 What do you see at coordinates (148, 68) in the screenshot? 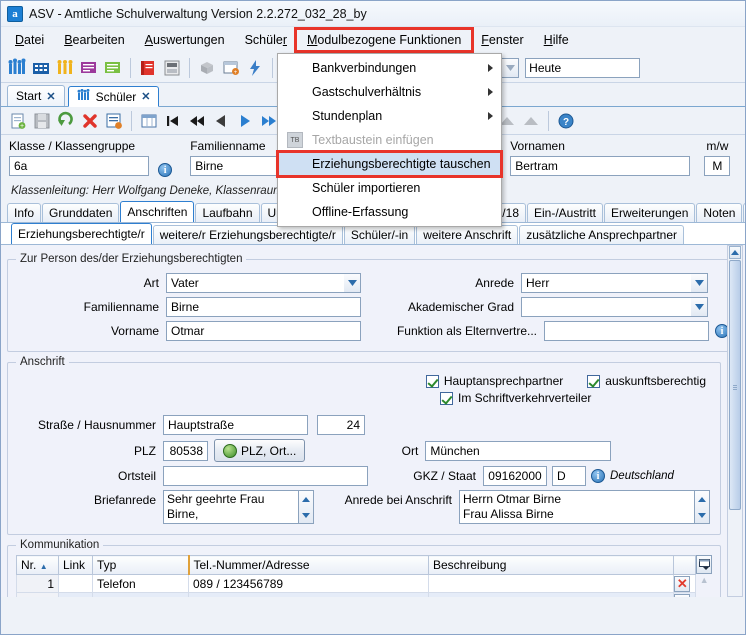
I see `book-red-icon` at bounding box center [148, 68].